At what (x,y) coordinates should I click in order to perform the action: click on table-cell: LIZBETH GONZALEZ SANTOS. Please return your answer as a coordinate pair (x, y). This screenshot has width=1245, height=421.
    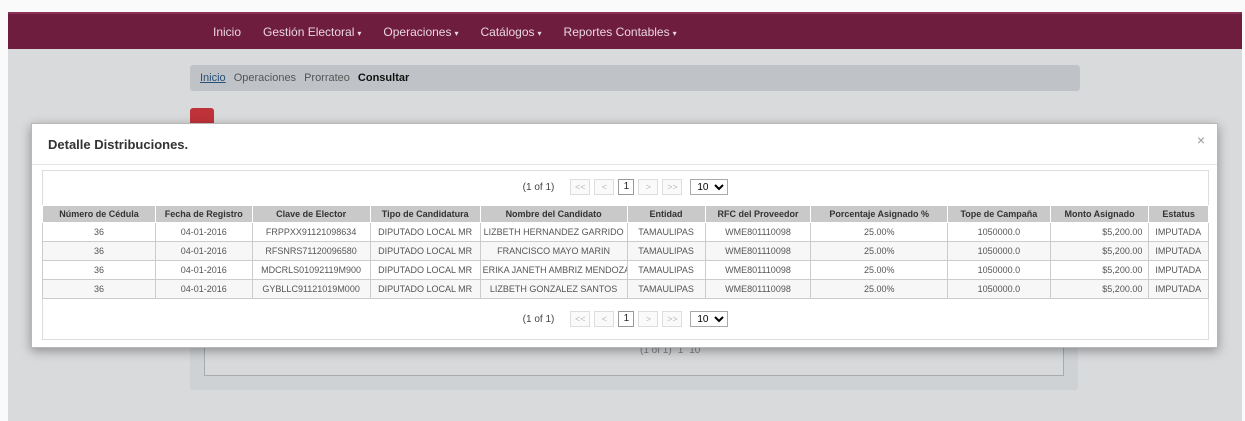
    Looking at the image, I should click on (553, 289).